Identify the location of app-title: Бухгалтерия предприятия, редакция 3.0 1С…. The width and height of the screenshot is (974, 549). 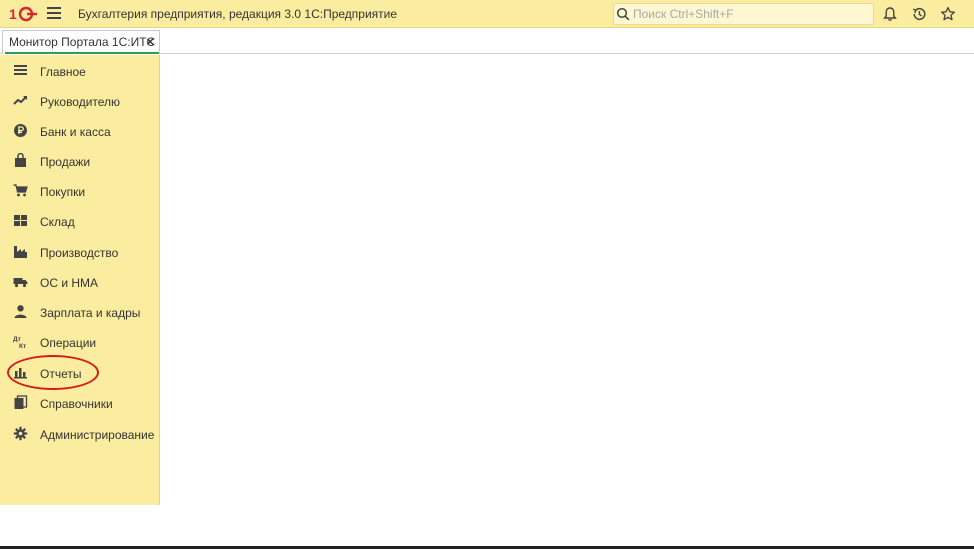
(238, 14).